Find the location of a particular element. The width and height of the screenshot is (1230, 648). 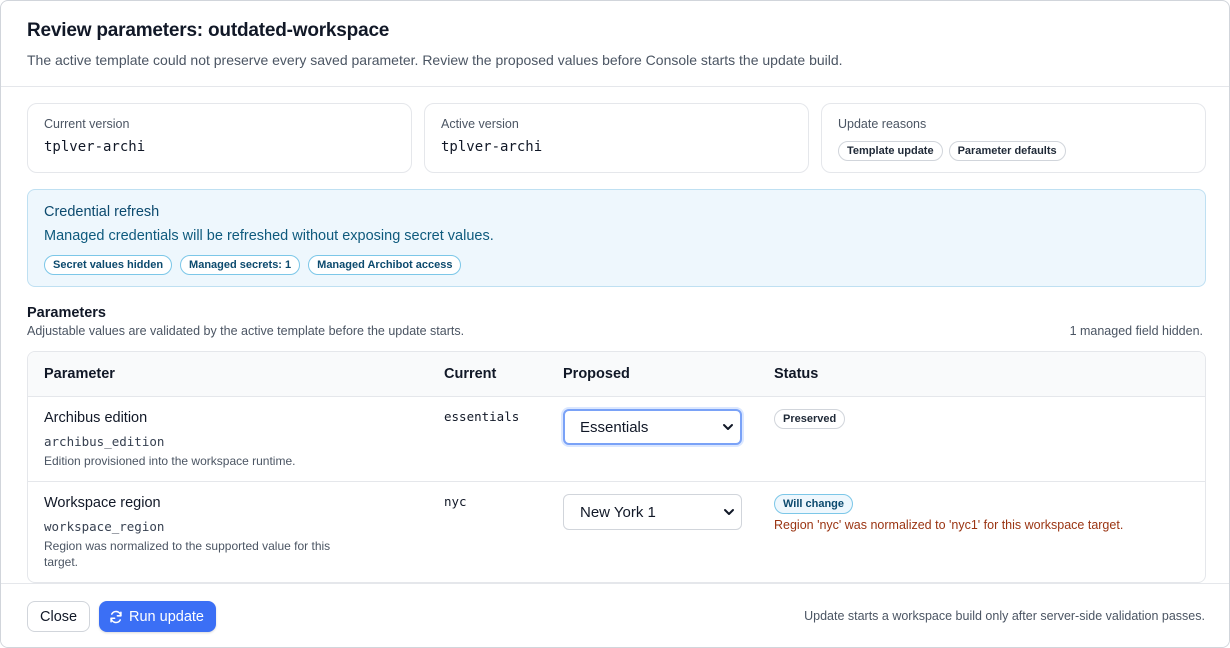

table-header: Parameter Current Proposed Status is located at coordinates (616, 374).